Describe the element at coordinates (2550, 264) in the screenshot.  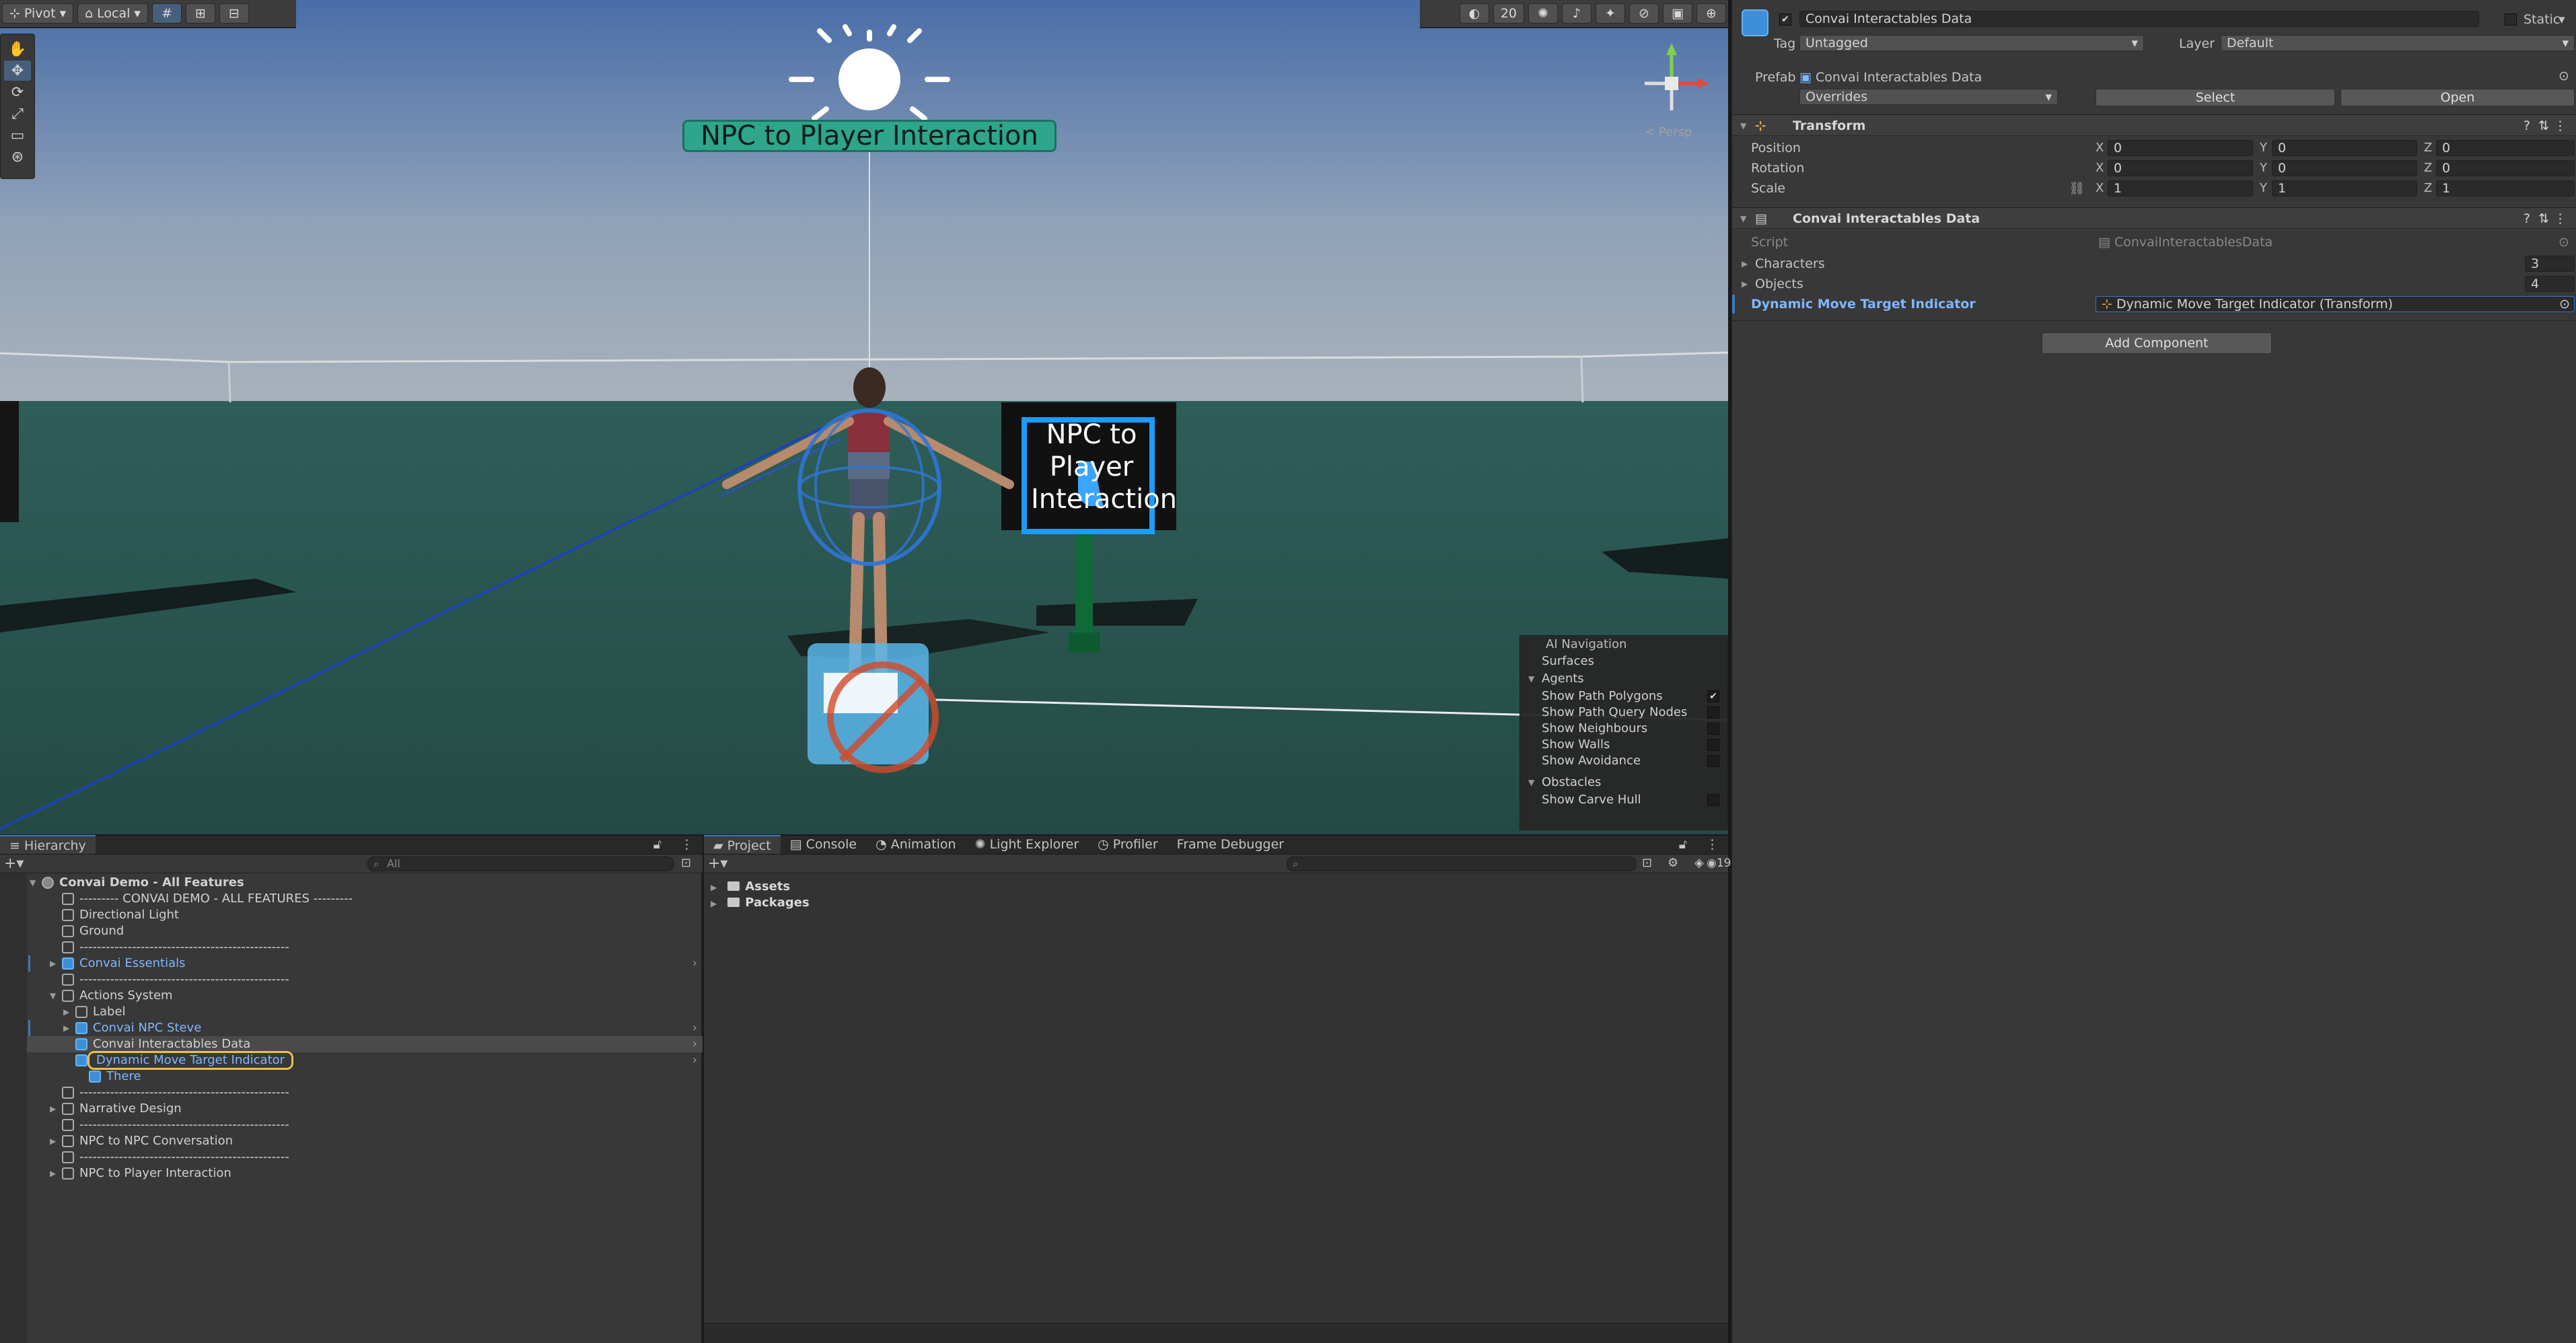
I see `characters-count: 3` at that location.